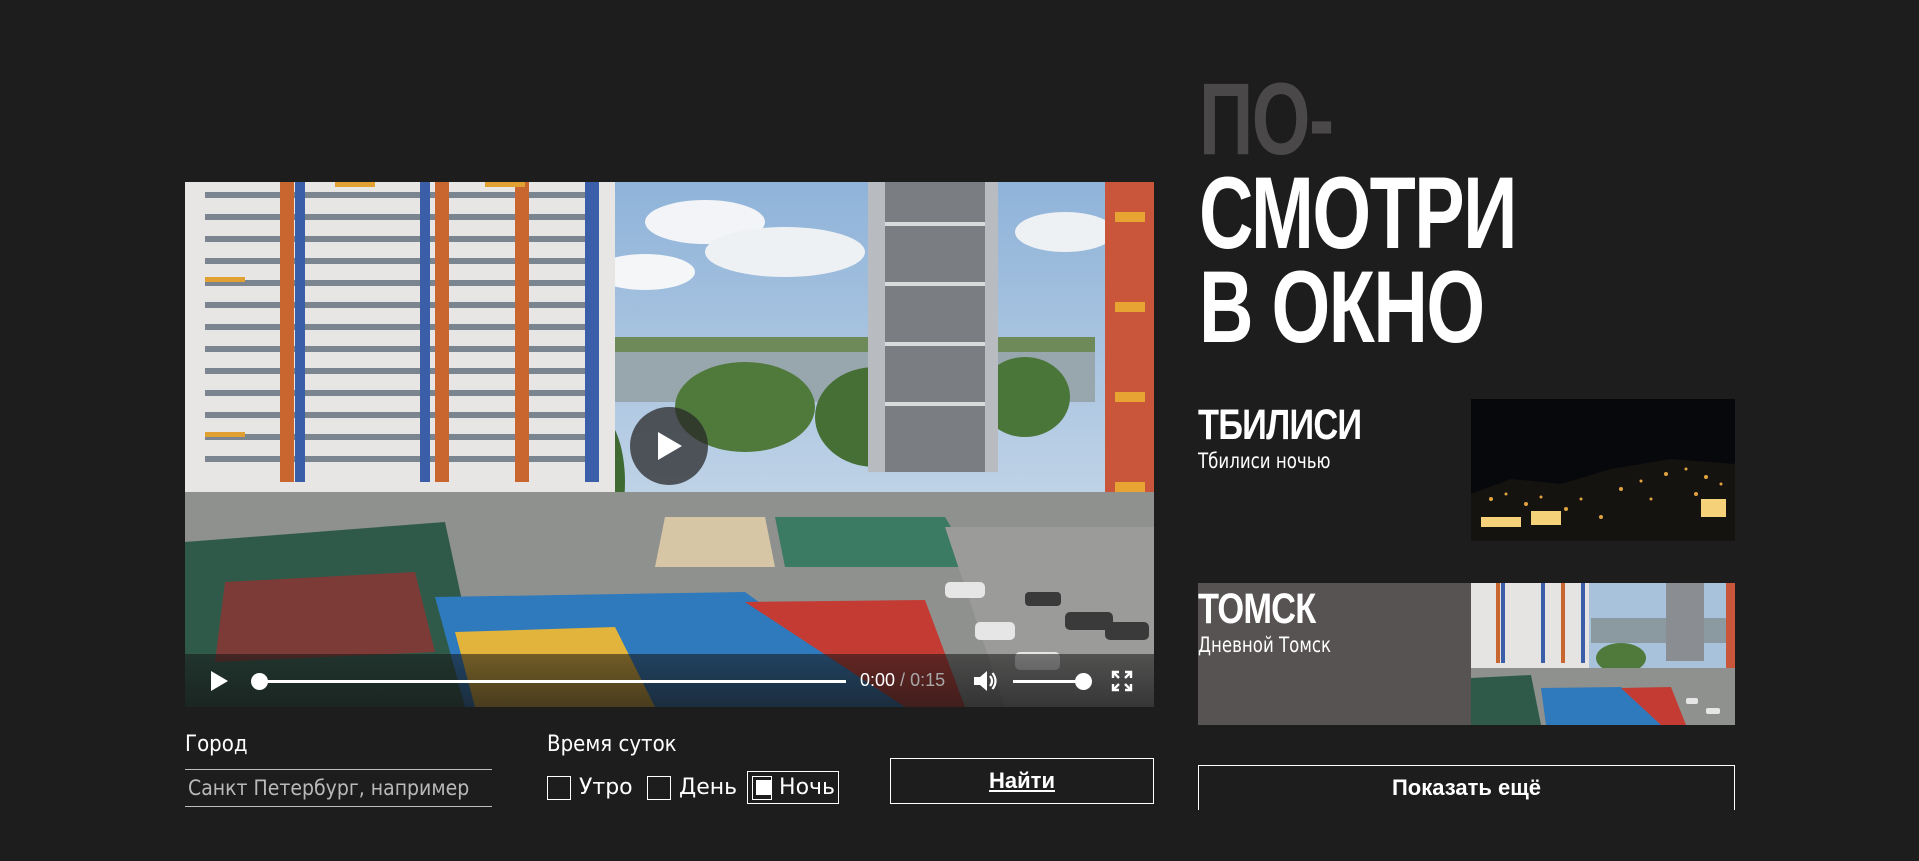 Image resolution: width=1919 pixels, height=861 pixels. I want to click on option-morning: Утро, so click(590, 787).